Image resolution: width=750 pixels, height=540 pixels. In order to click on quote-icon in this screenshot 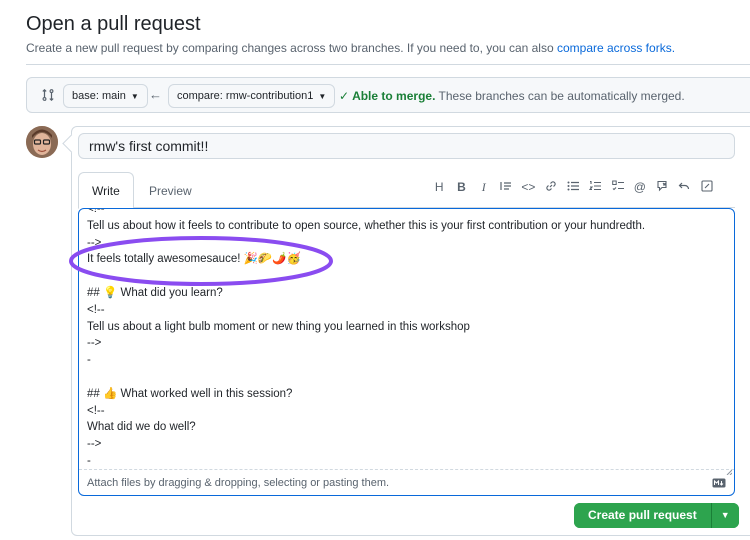, I will do `click(506, 188)`.